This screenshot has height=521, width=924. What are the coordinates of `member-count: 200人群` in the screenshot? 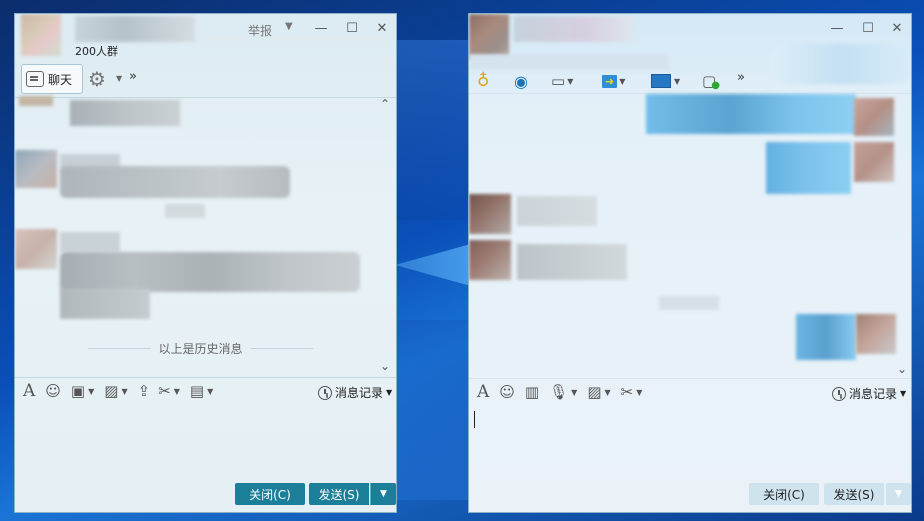 It's located at (96, 51).